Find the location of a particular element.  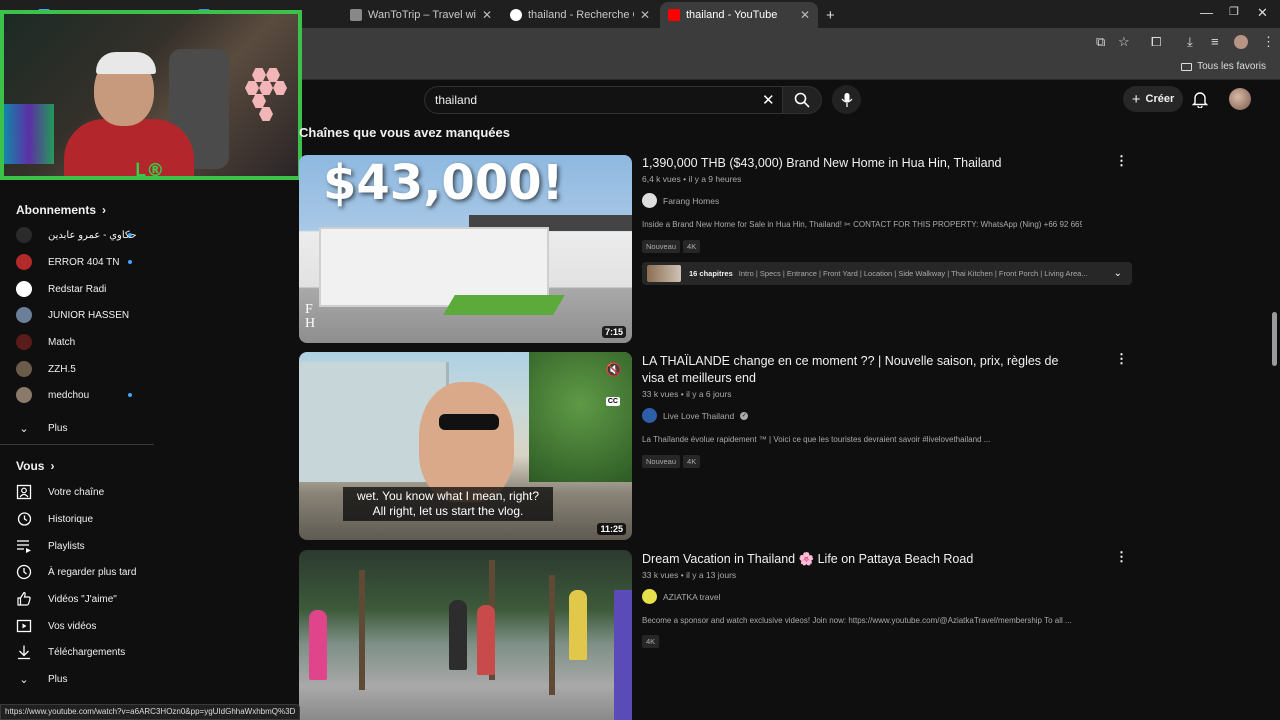

new-tab-button: + is located at coordinates (830, 15).